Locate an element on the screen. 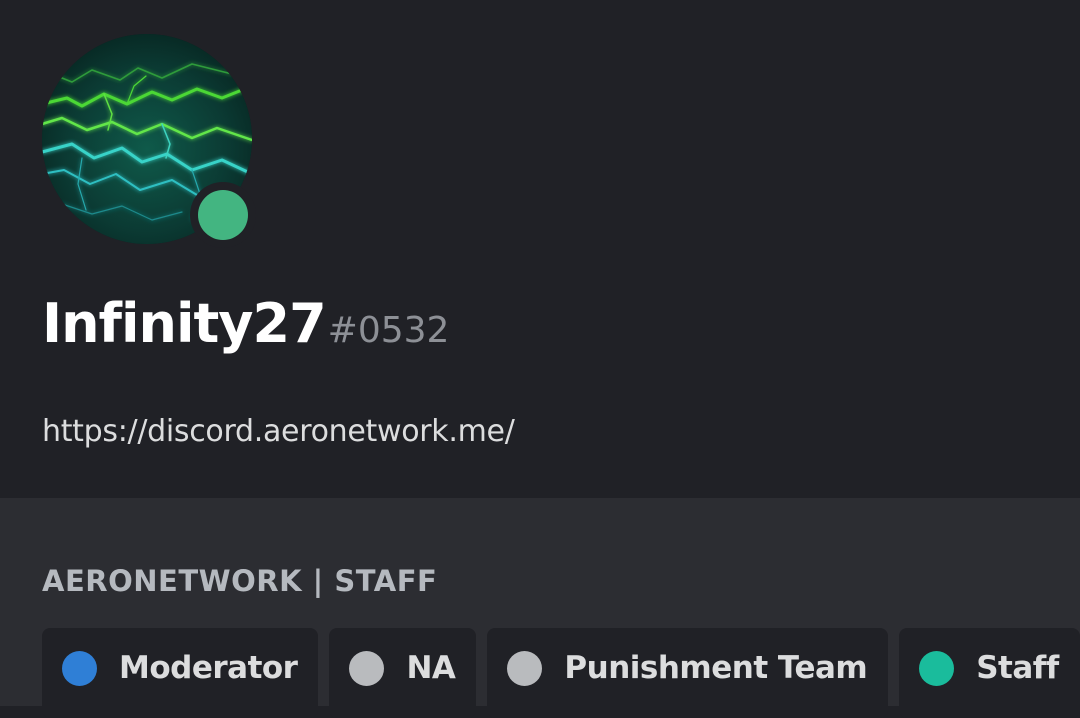  role-label: Punishment Team is located at coordinates (716, 668).